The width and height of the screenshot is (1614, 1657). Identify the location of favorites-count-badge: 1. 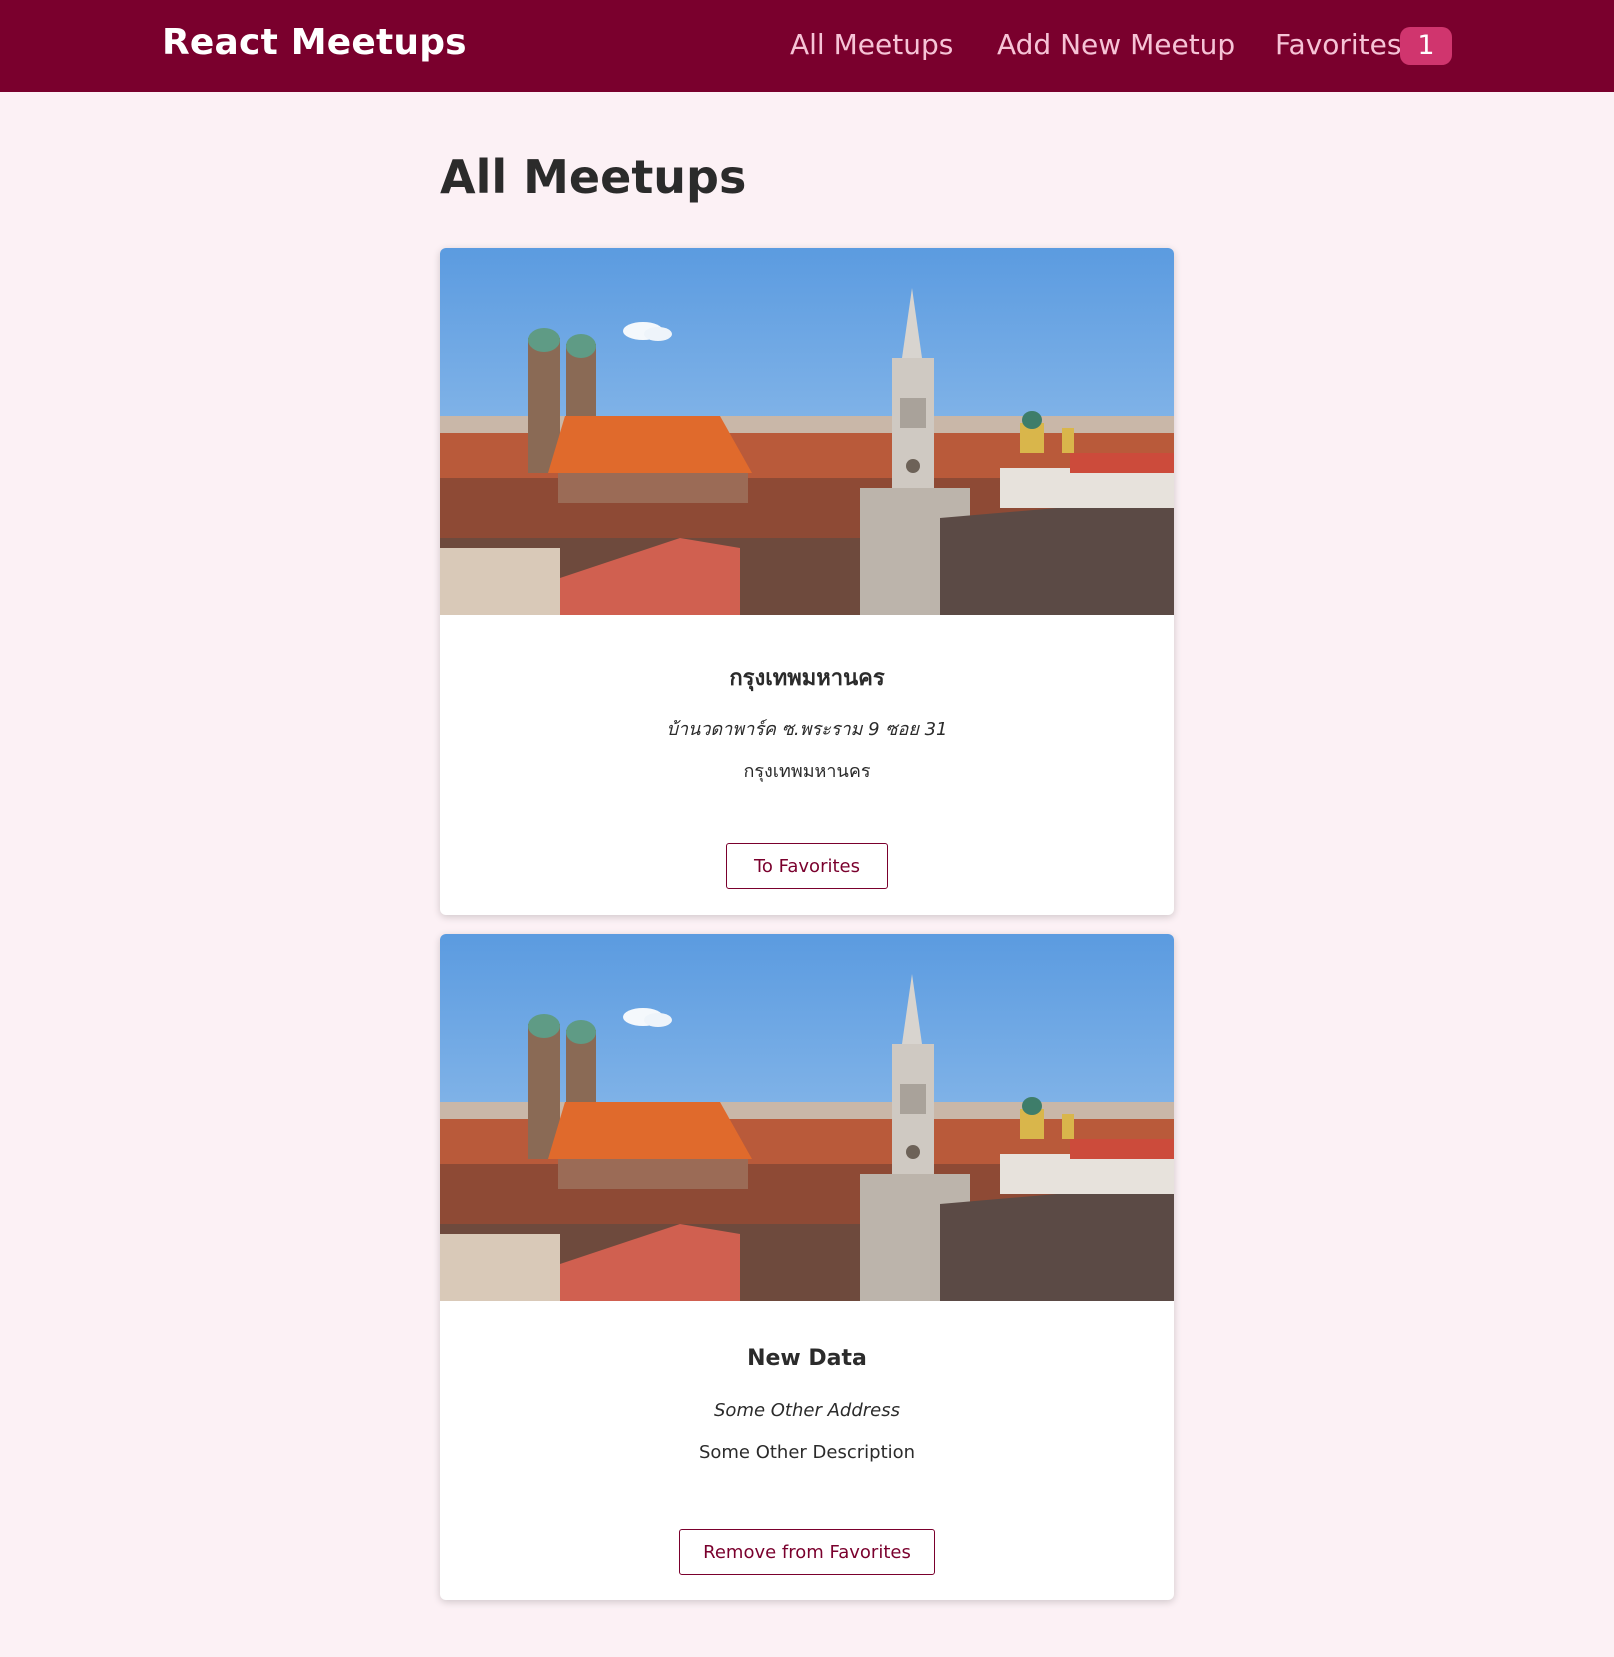
(1426, 46).